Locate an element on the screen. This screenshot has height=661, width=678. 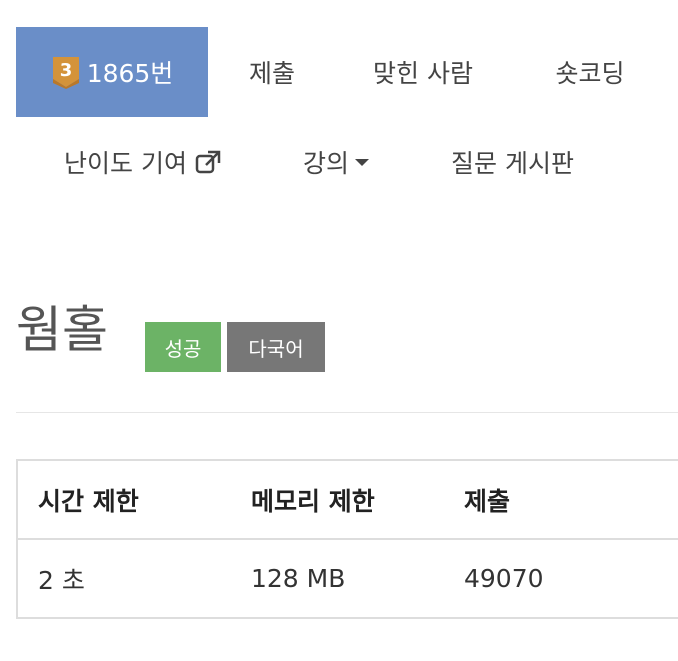
tab-solved-users: 맞힌 사람 is located at coordinates (423, 72).